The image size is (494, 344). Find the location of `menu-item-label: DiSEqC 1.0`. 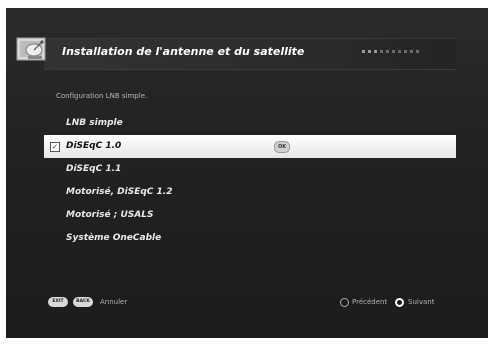

menu-item-label: DiSEqC 1.0 is located at coordinates (94, 146).